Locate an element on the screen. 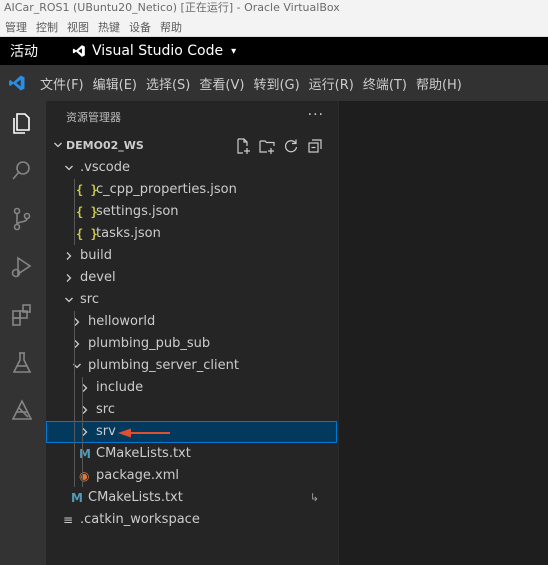  new-file-icon is located at coordinates (243, 146).